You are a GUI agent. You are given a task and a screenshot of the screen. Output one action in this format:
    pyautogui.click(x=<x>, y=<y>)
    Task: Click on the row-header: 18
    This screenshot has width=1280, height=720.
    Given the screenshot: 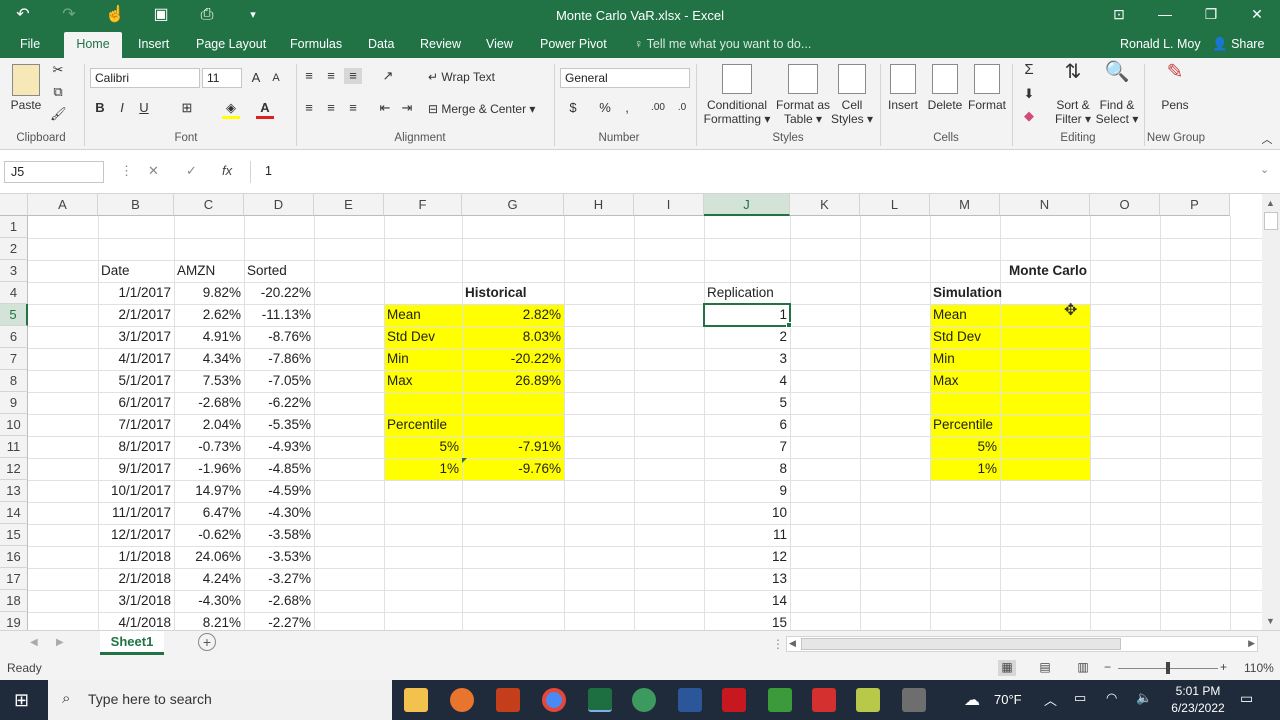 What is the action you would take?
    pyautogui.click(x=14, y=601)
    